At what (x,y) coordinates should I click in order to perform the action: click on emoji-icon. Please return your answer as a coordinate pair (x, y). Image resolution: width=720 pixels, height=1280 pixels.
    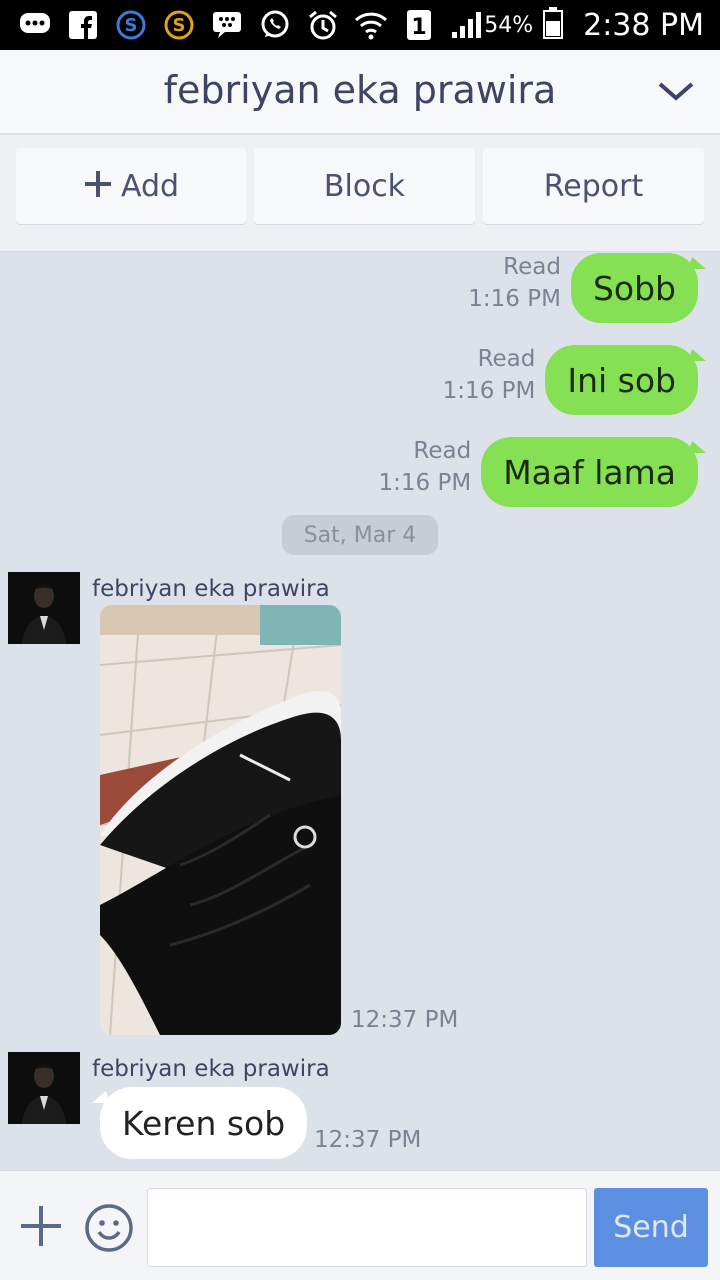
    Looking at the image, I should click on (109, 1228).